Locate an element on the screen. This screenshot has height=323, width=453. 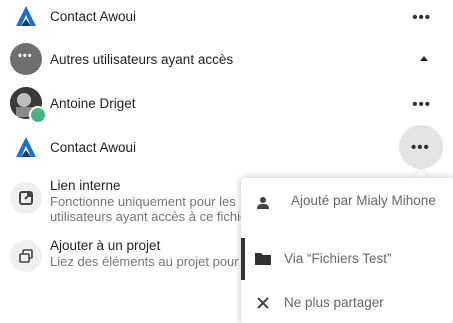
status-indicator is located at coordinates (38, 115).